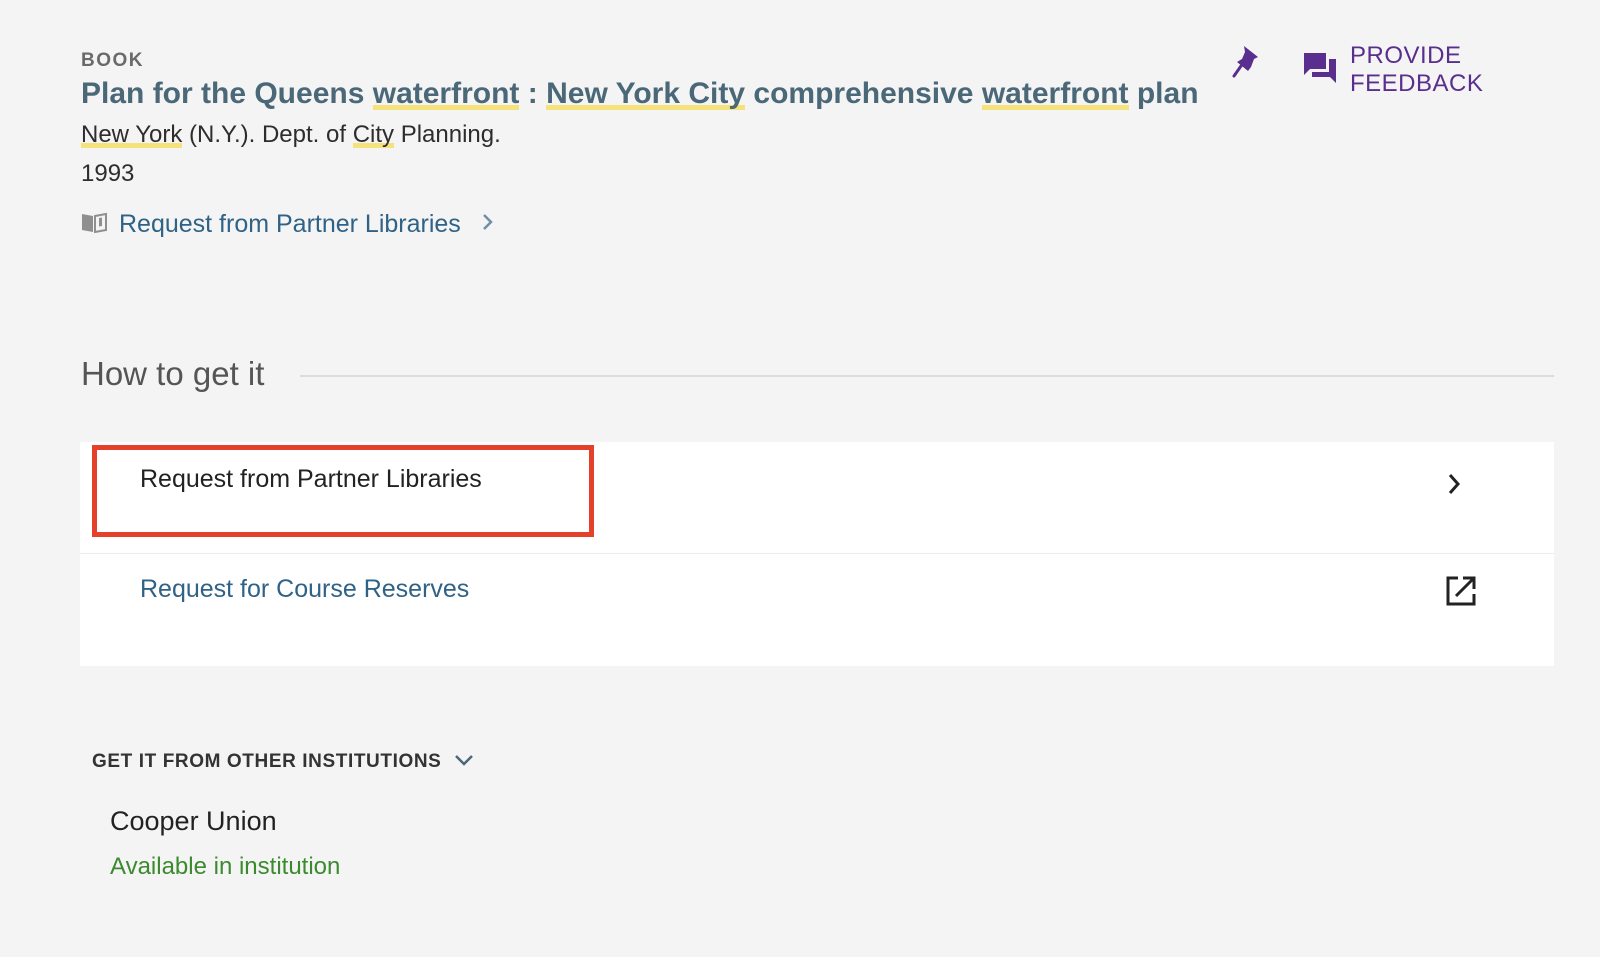 The image size is (1600, 957). Describe the element at coordinates (1461, 593) in the screenshot. I see `external-link-icon` at that location.